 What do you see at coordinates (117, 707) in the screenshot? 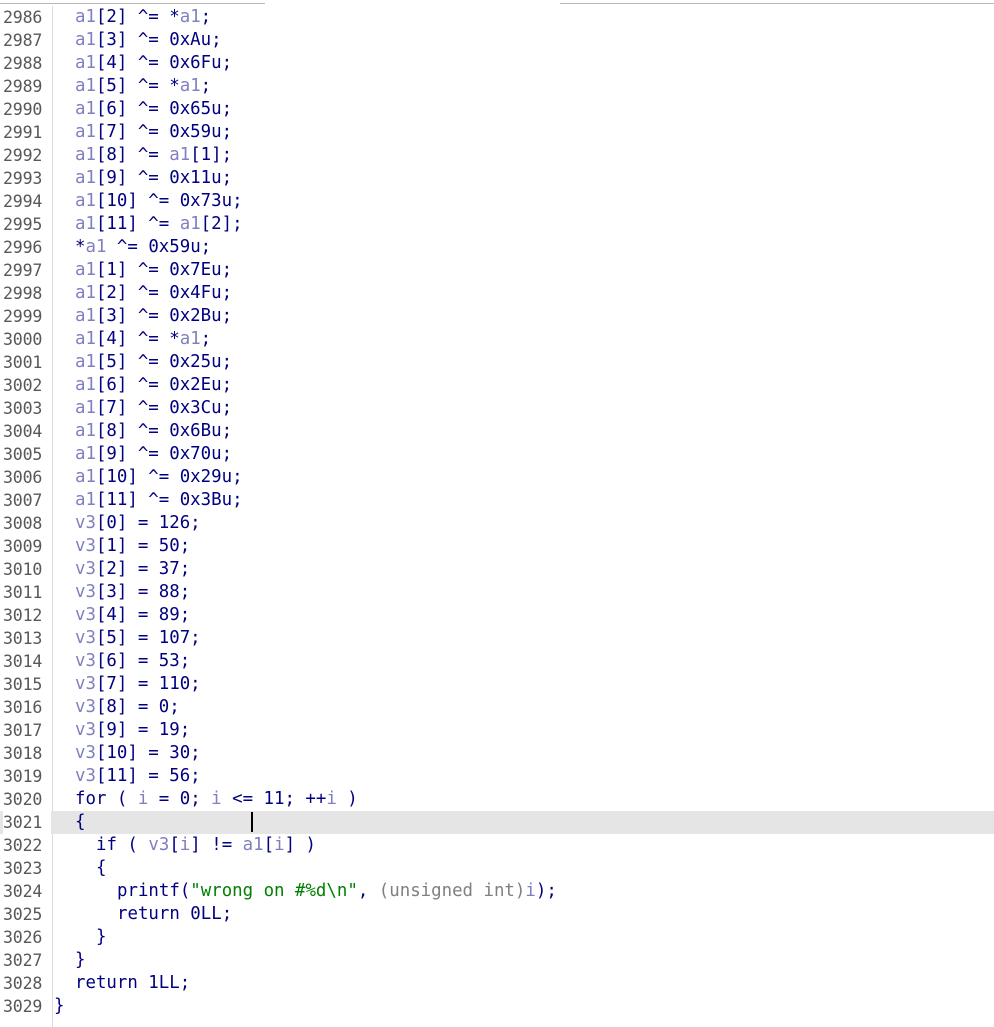
I see `code-text: v3[8] = 0;` at bounding box center [117, 707].